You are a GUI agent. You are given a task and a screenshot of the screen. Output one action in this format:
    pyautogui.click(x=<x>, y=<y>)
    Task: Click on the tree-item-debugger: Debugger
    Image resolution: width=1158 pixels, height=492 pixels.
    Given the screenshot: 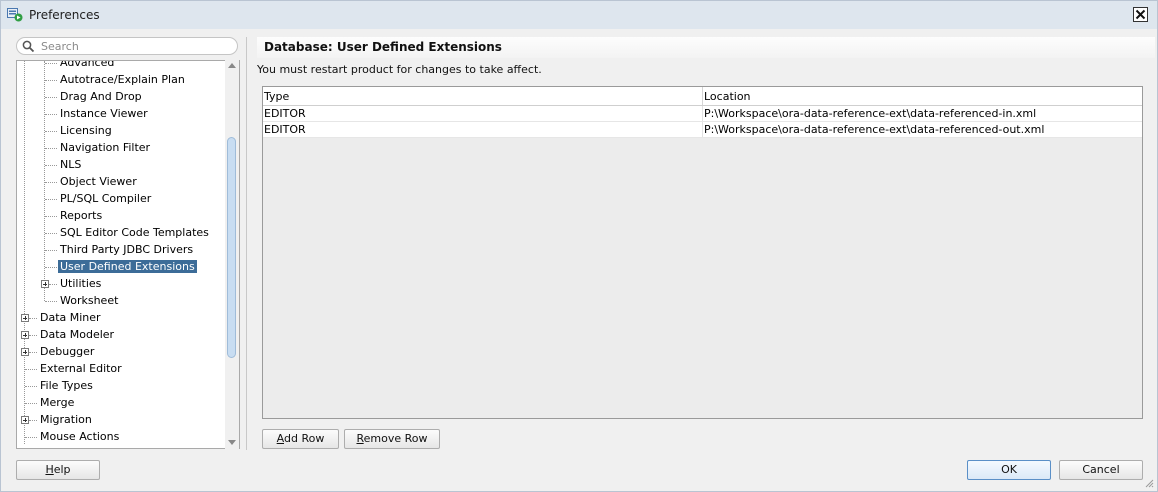 What is the action you would take?
    pyautogui.click(x=58, y=352)
    